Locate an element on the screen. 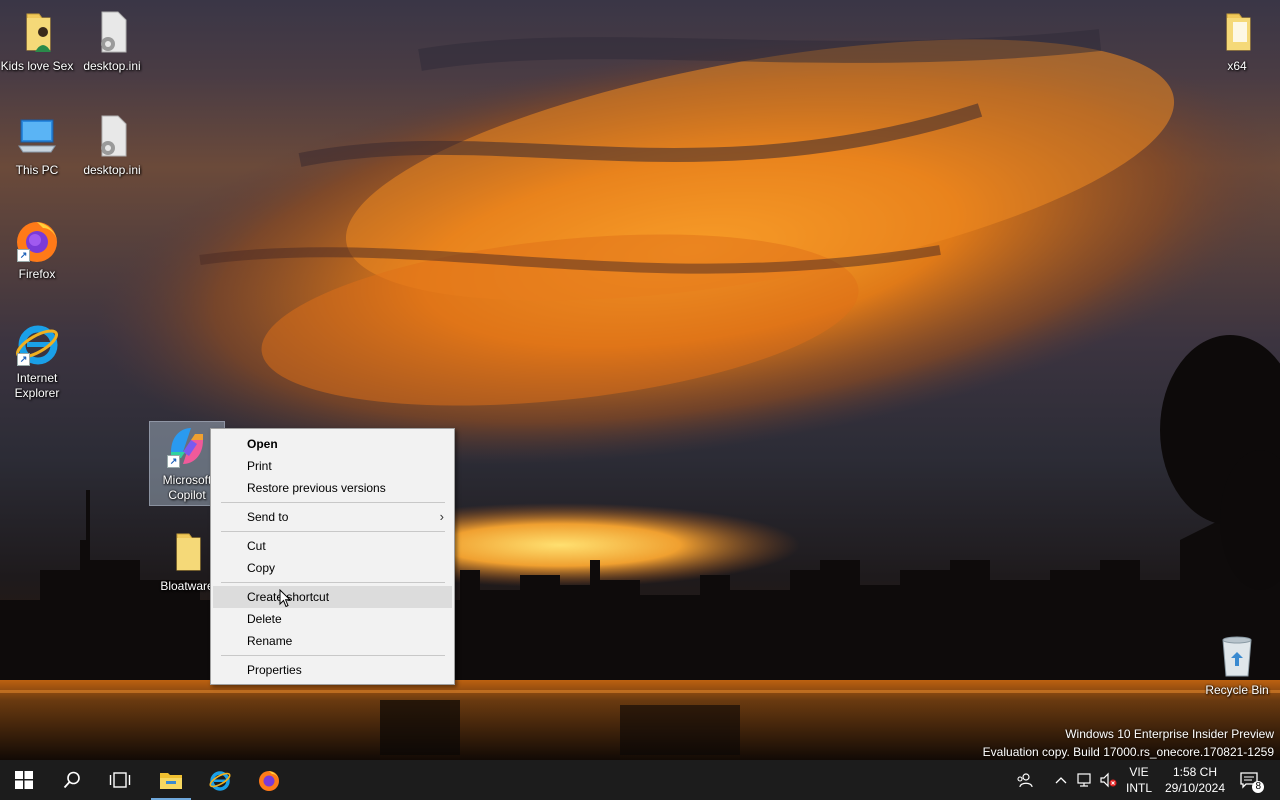 The width and height of the screenshot is (1280, 800). people-button is located at coordinates (1024, 780).